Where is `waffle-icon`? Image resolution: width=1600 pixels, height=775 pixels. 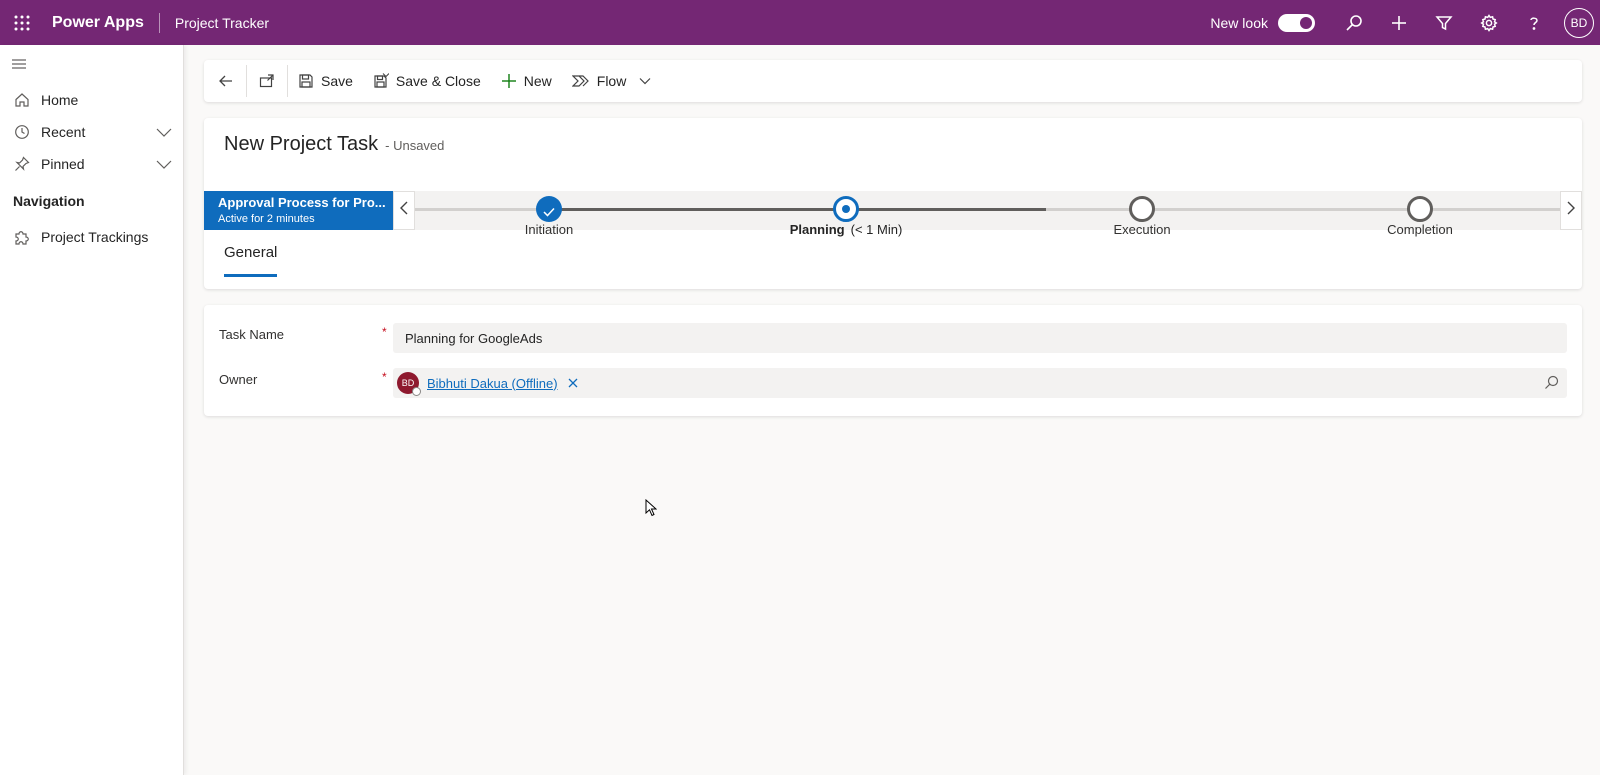 waffle-icon is located at coordinates (22, 22).